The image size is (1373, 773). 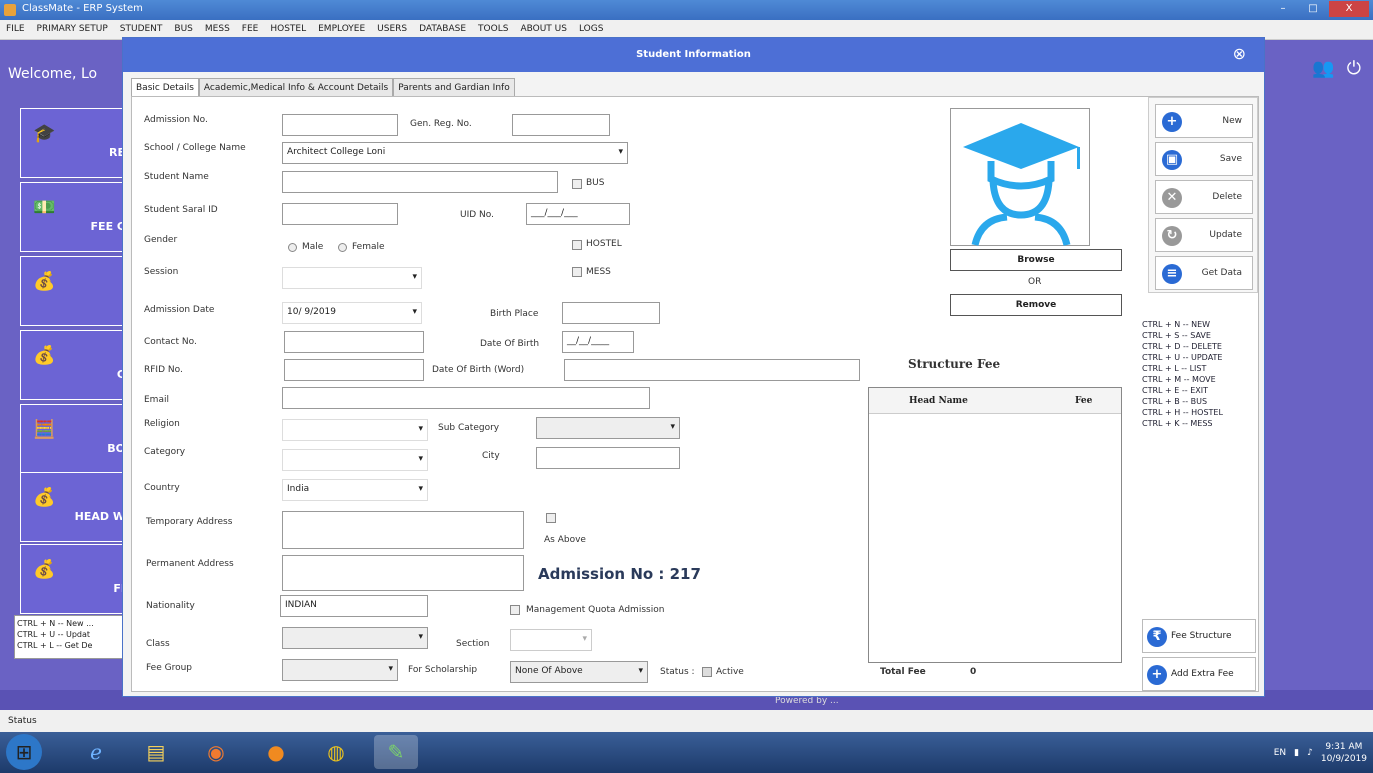 I want to click on close-button: X, so click(x=1349, y=9).